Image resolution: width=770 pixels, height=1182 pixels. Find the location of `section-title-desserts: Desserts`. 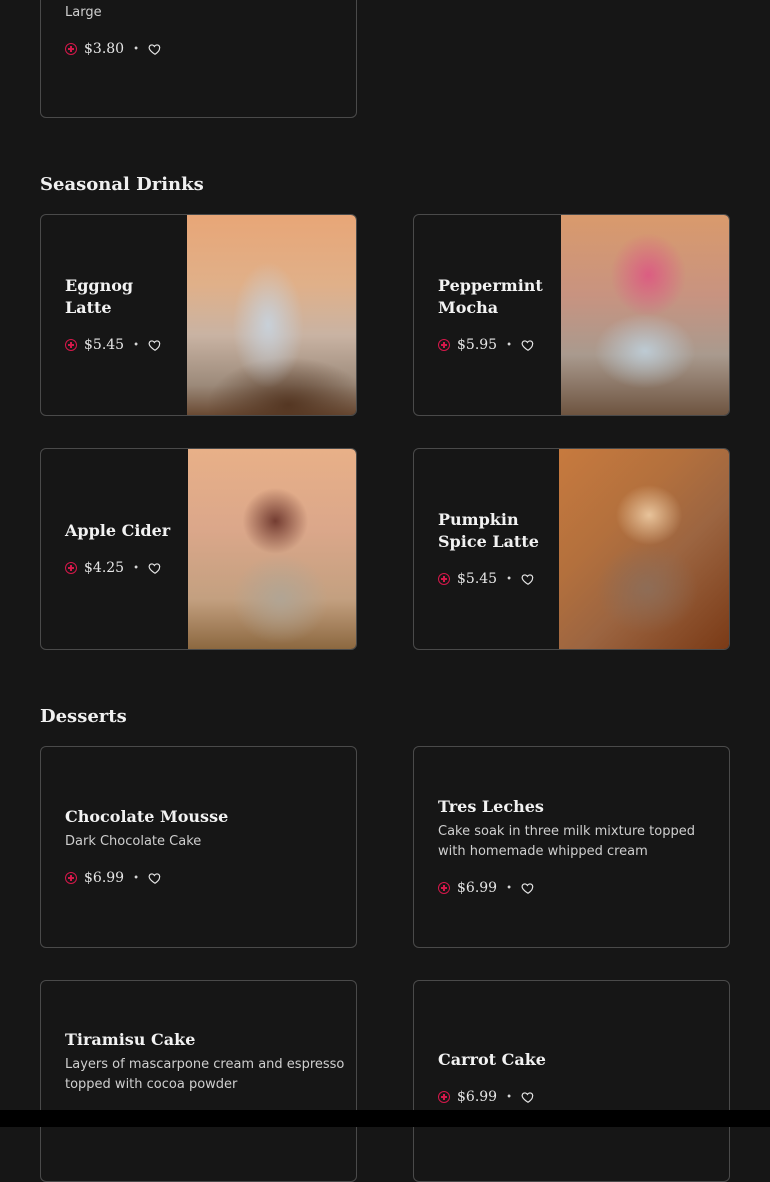

section-title-desserts: Desserts is located at coordinates (83, 716).